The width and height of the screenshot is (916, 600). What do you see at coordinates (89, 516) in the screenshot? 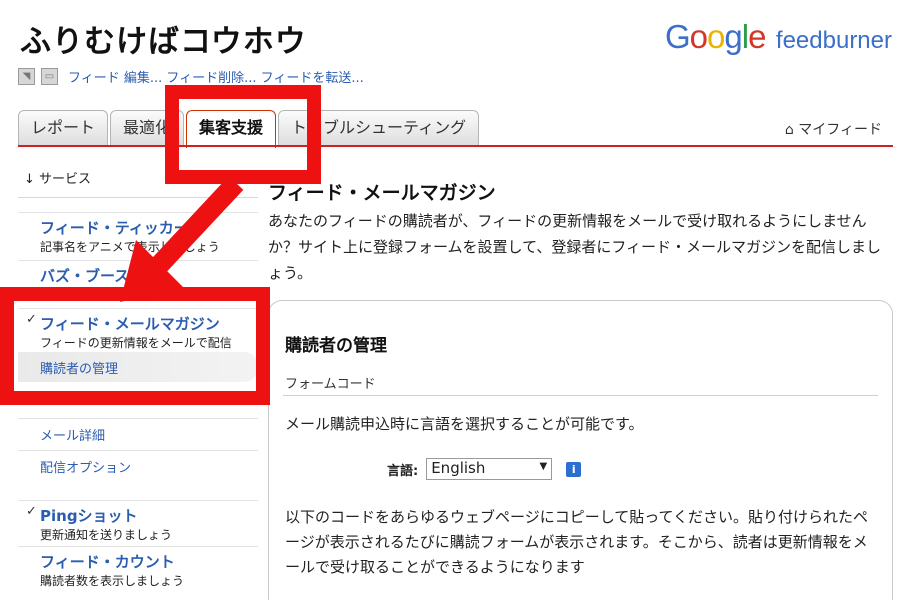
I see `sidebar-item-title: Pingショット` at bounding box center [89, 516].